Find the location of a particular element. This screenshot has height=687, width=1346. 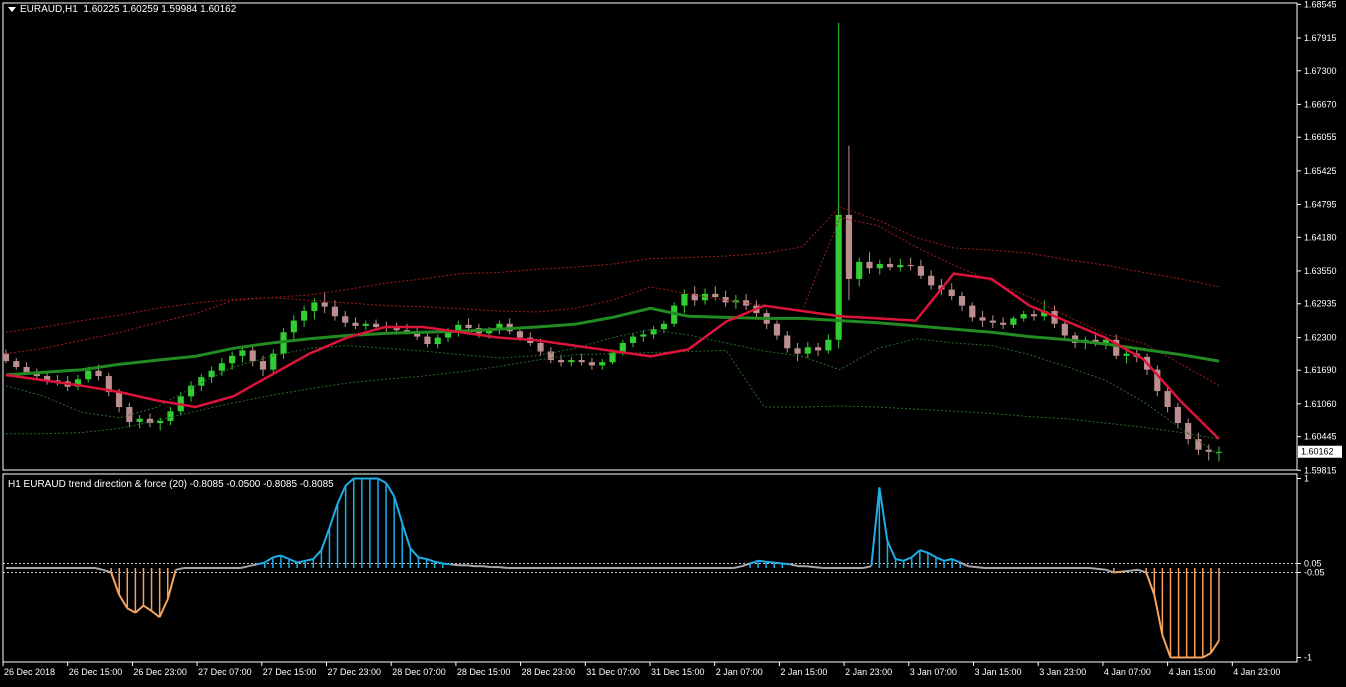

slow-moving-average-line is located at coordinates (612, 341).